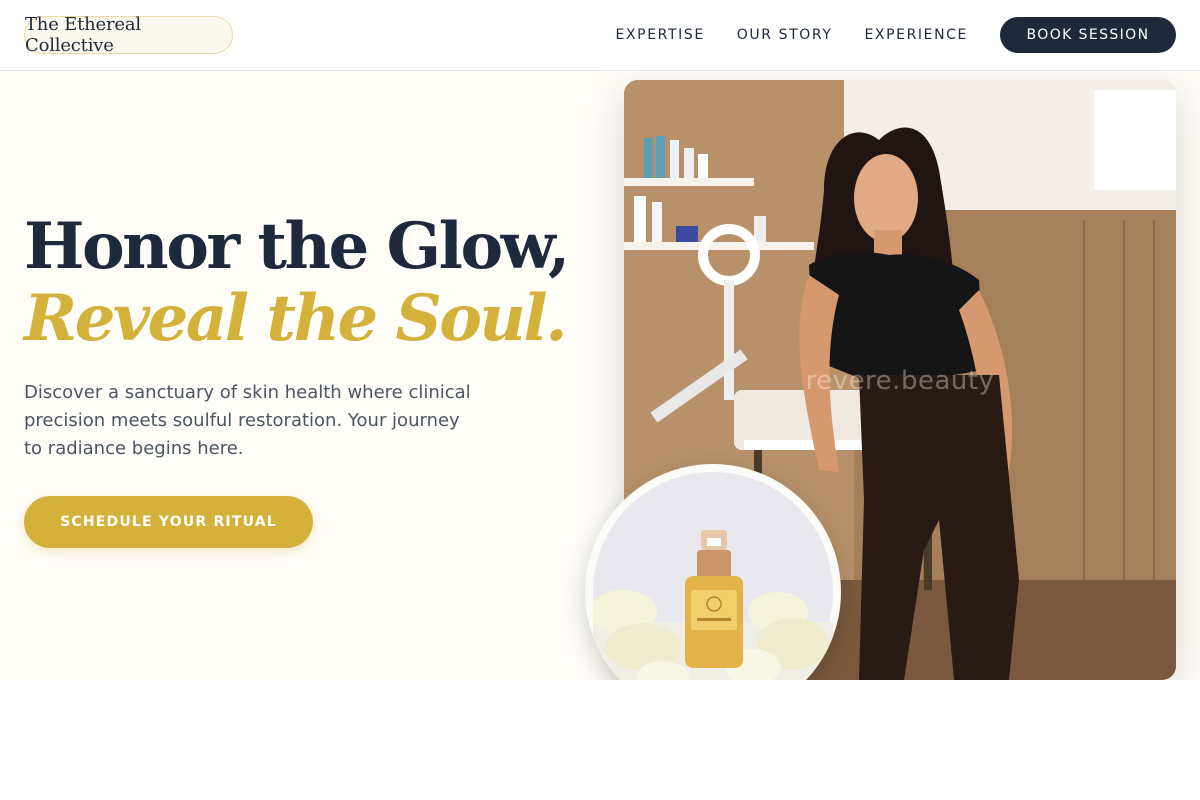  What do you see at coordinates (128, 35) in the screenshot?
I see `brand-logo: The Ethereal Collective` at bounding box center [128, 35].